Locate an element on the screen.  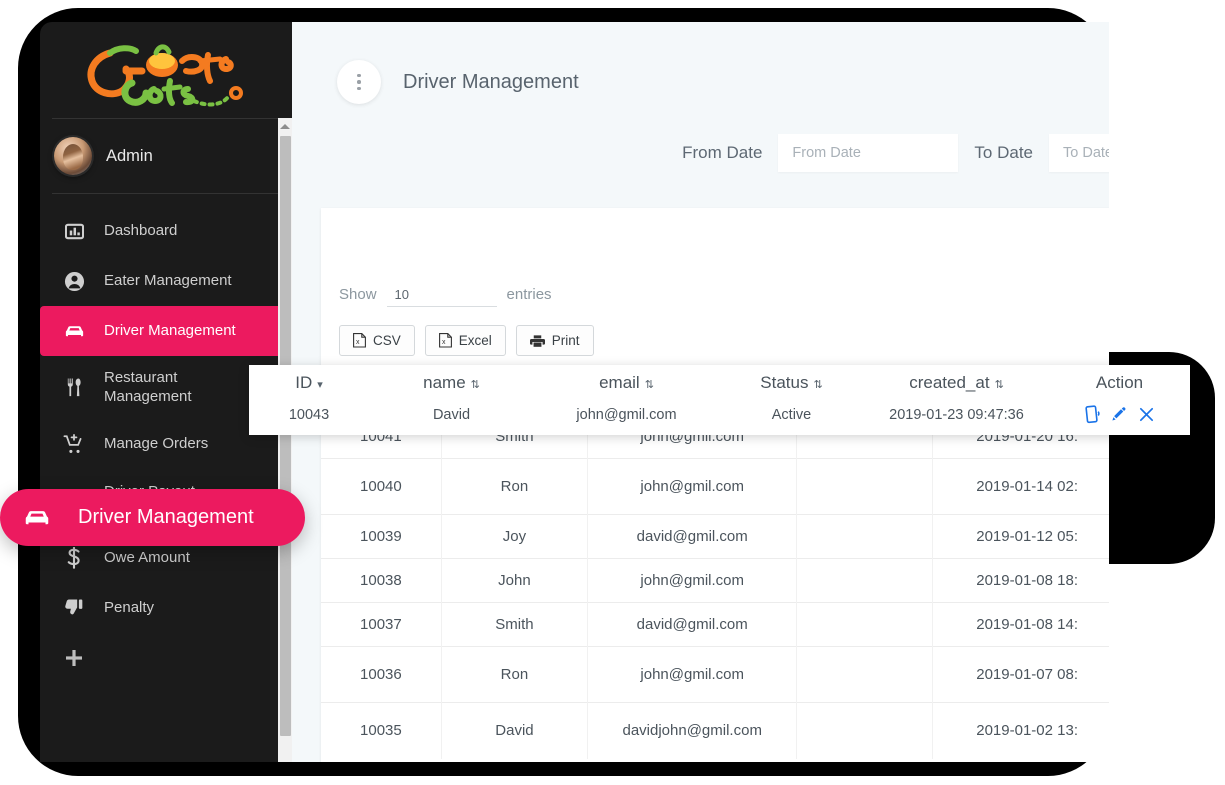
export-excel-label: Excel is located at coordinates (475, 340).